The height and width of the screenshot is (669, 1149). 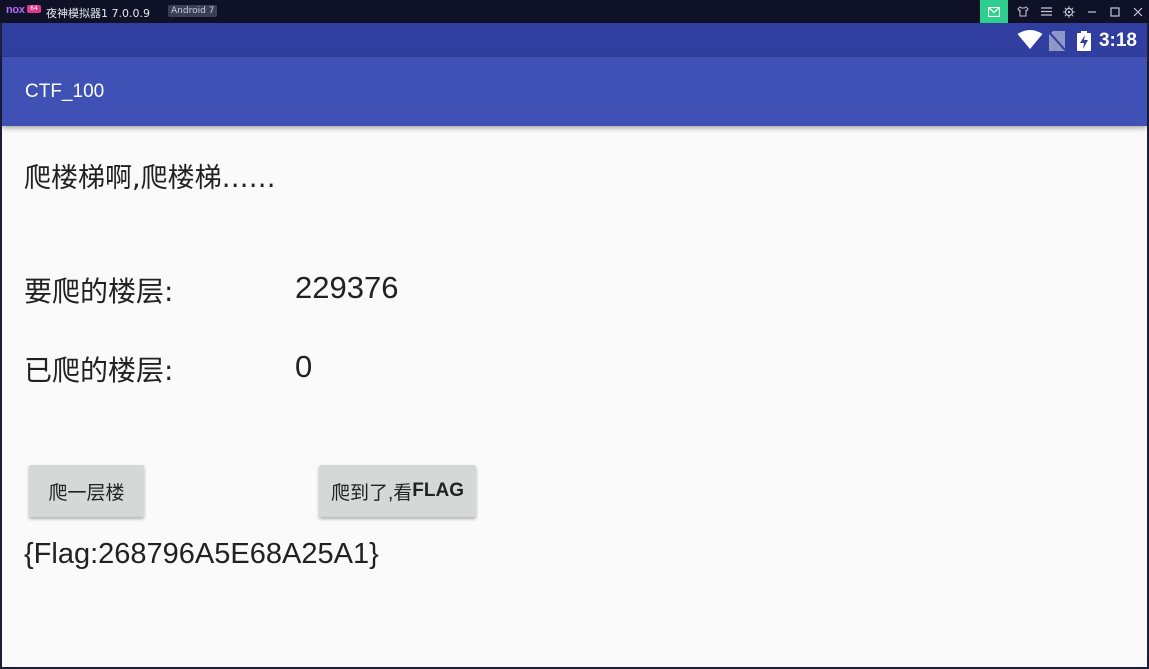 What do you see at coordinates (372, 493) in the screenshot?
I see `see-flag-button-prefix: 爬到了,看` at bounding box center [372, 493].